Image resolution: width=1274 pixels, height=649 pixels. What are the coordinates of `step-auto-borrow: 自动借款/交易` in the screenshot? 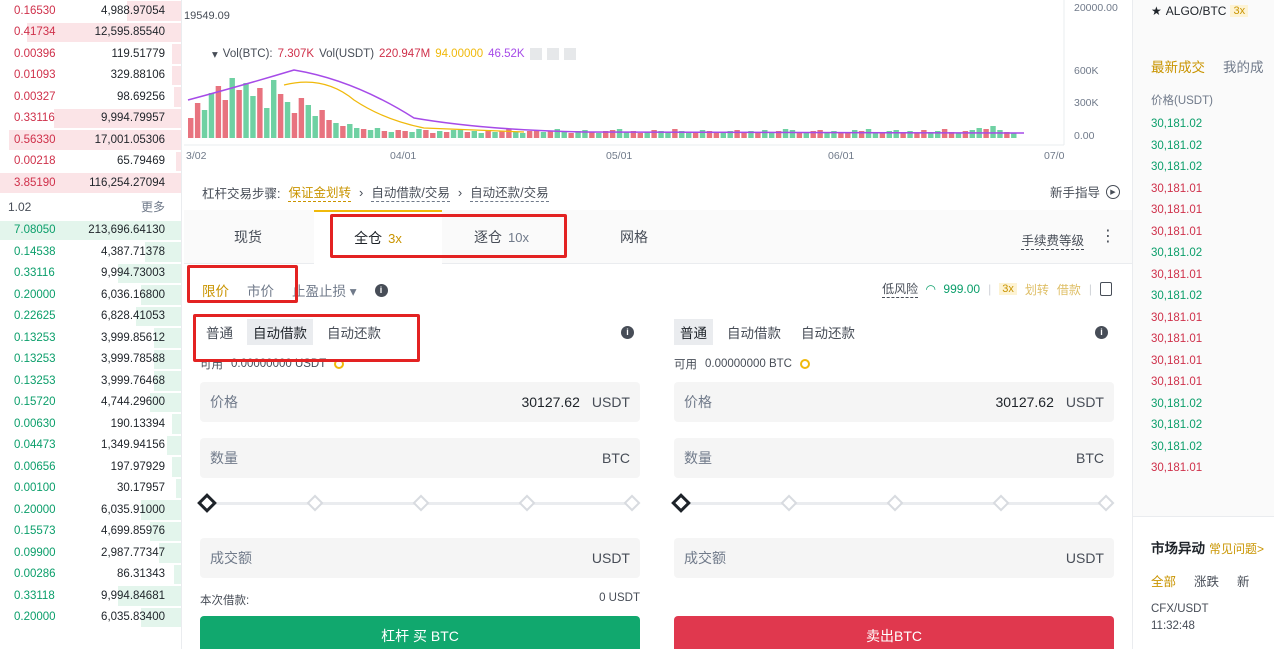 It's located at (410, 192).